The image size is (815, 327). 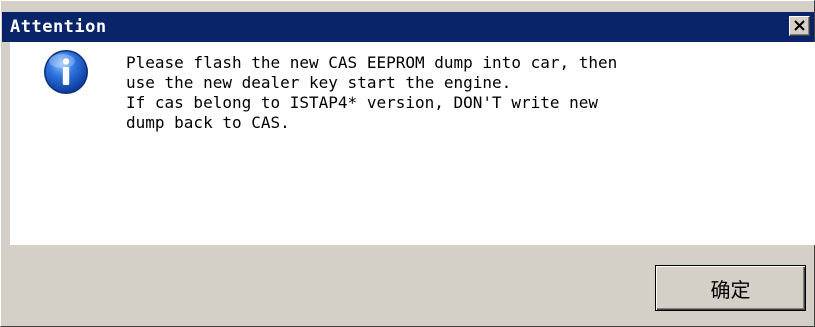 What do you see at coordinates (319, 82) in the screenshot?
I see `message-line: use the new dealer key start the engine.` at bounding box center [319, 82].